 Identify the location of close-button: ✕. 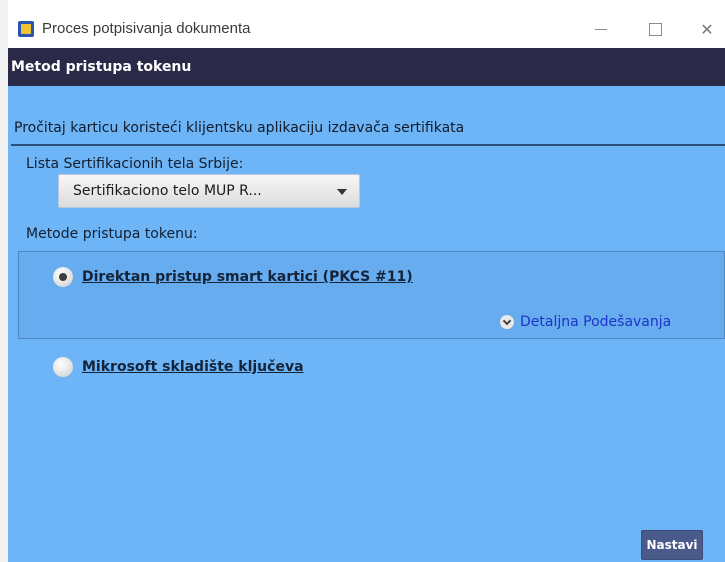
(704, 29).